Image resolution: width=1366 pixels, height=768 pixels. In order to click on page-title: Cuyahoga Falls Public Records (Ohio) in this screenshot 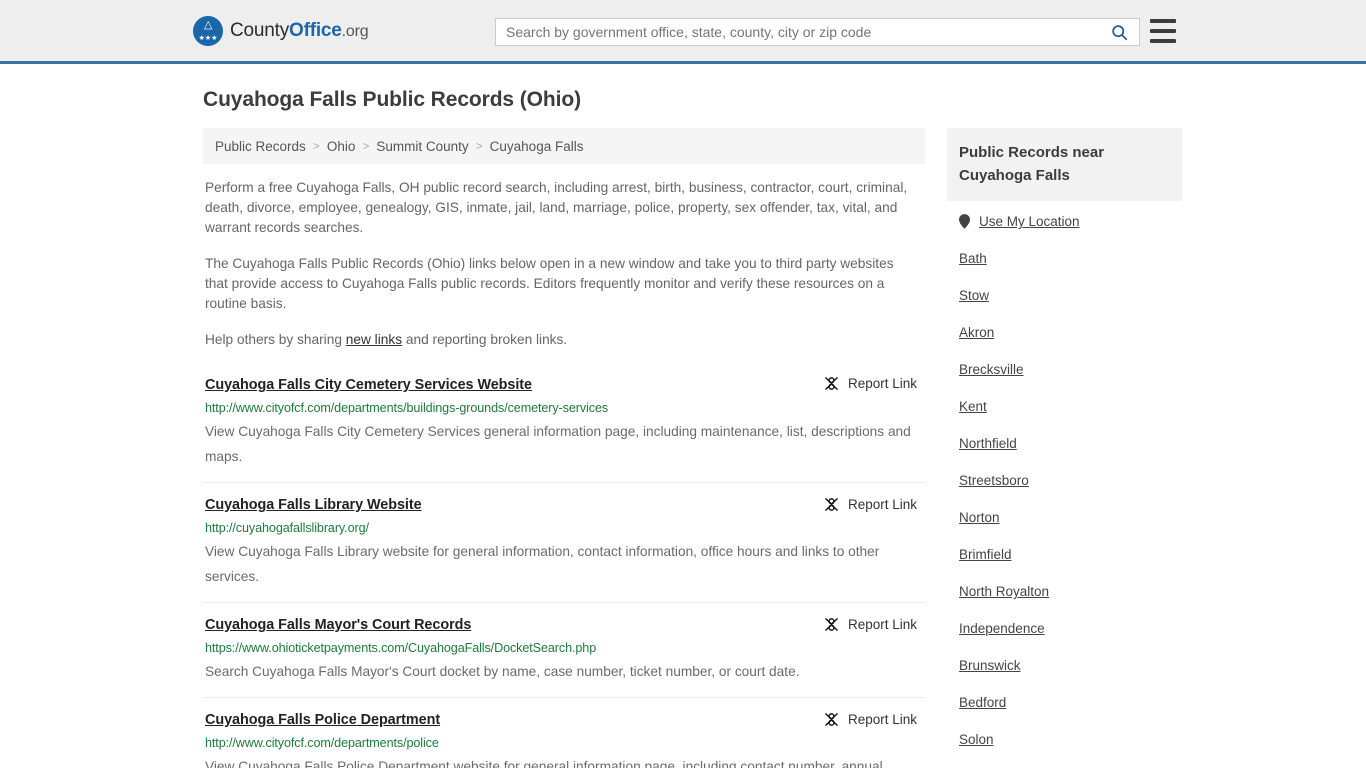, I will do `click(392, 99)`.